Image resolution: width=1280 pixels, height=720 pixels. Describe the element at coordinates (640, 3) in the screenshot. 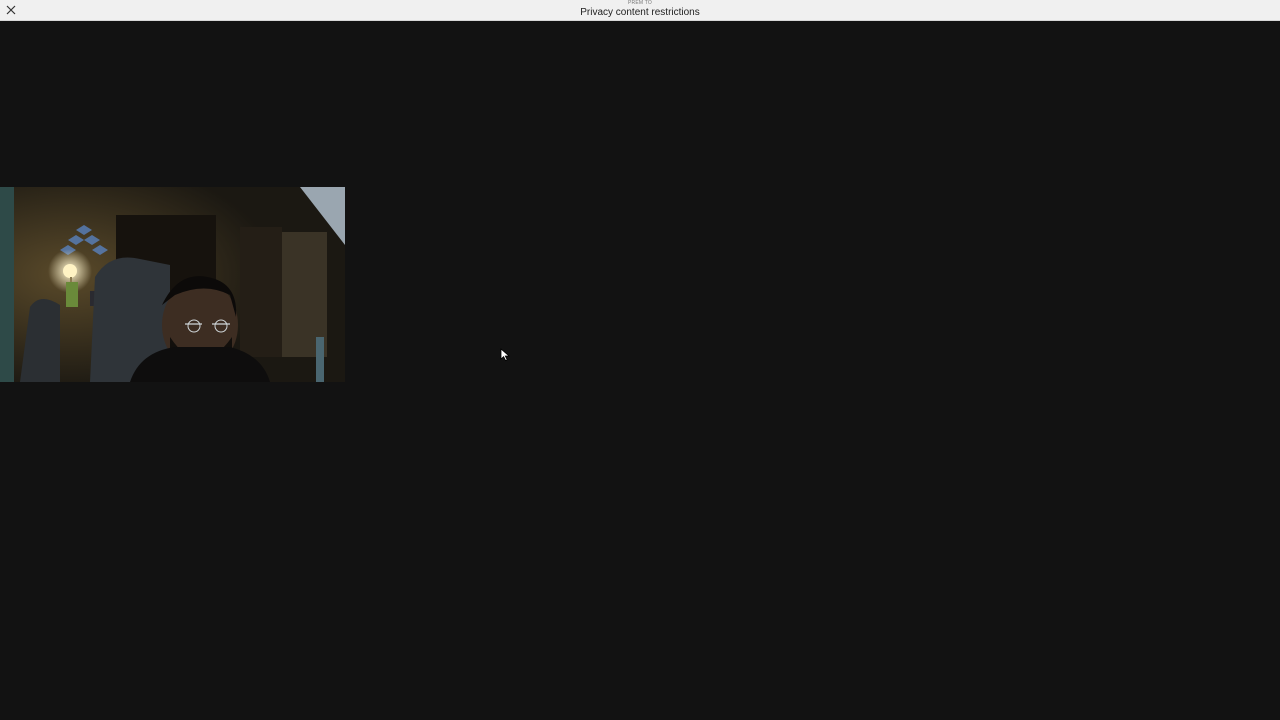

I see `window-title-superscript: PREM TO` at that location.